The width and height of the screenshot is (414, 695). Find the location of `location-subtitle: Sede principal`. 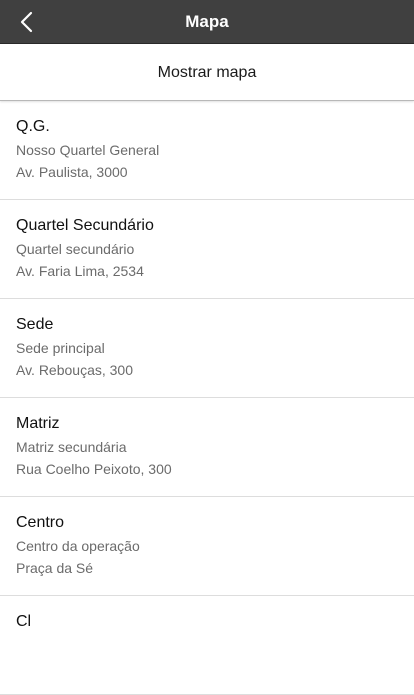

location-subtitle: Sede principal is located at coordinates (60, 348).